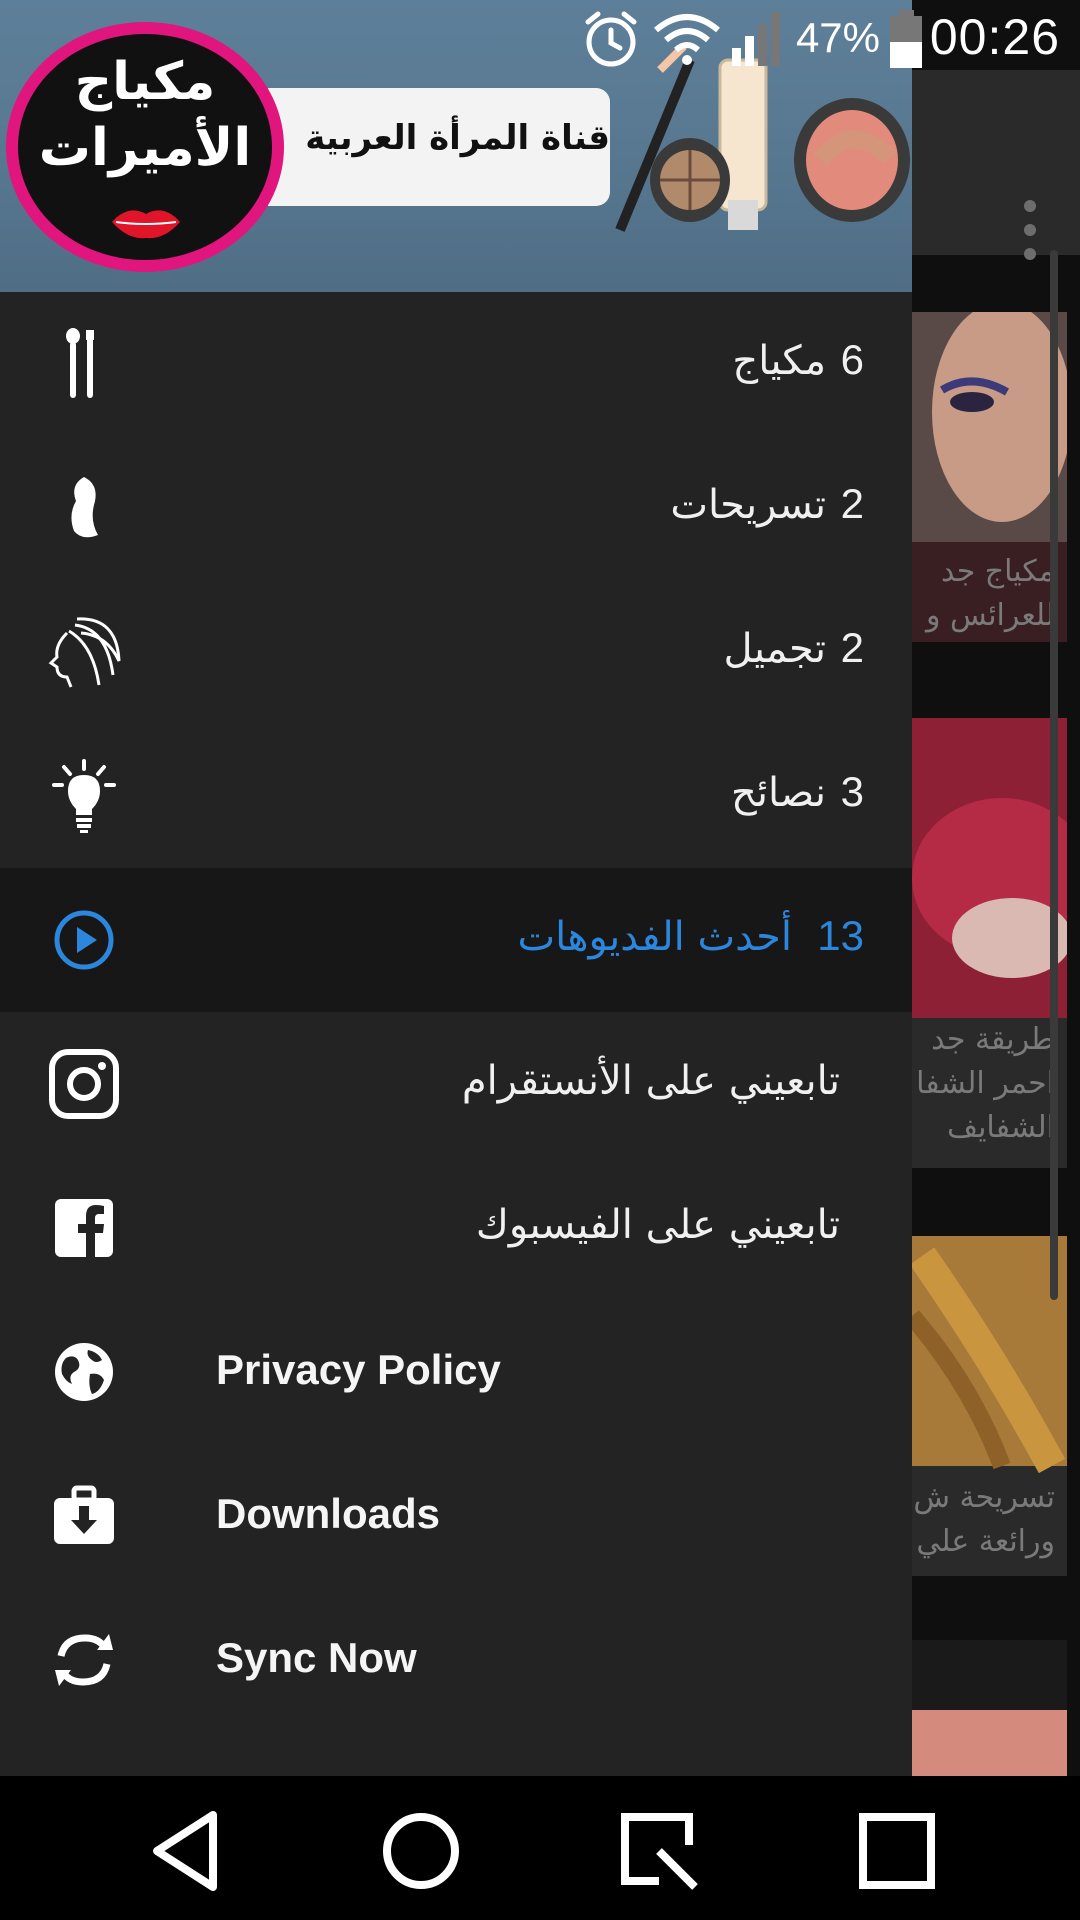  What do you see at coordinates (1054, 775) in the screenshot?
I see `scrollbar` at bounding box center [1054, 775].